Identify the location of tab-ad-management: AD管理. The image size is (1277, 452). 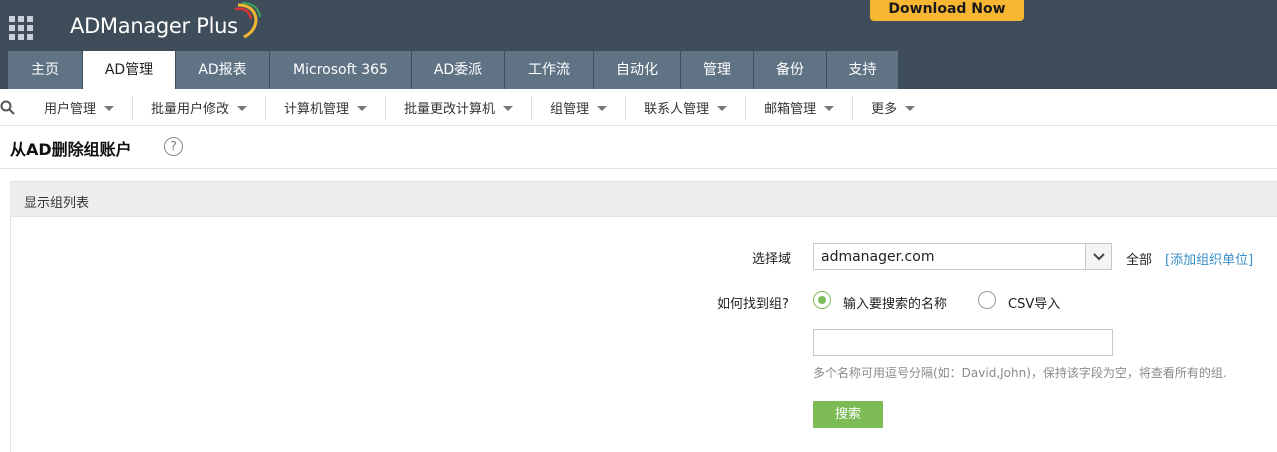
(129, 70).